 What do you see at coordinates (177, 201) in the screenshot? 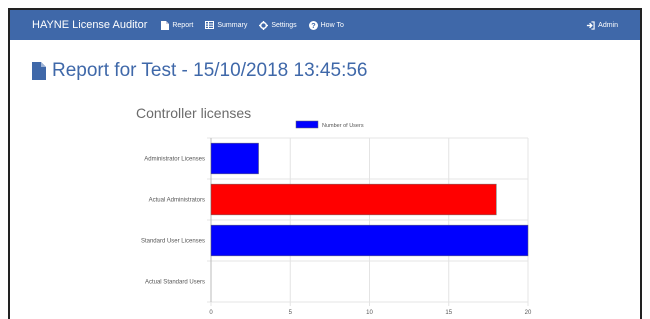
I see `category-label: Actual Administrators` at bounding box center [177, 201].